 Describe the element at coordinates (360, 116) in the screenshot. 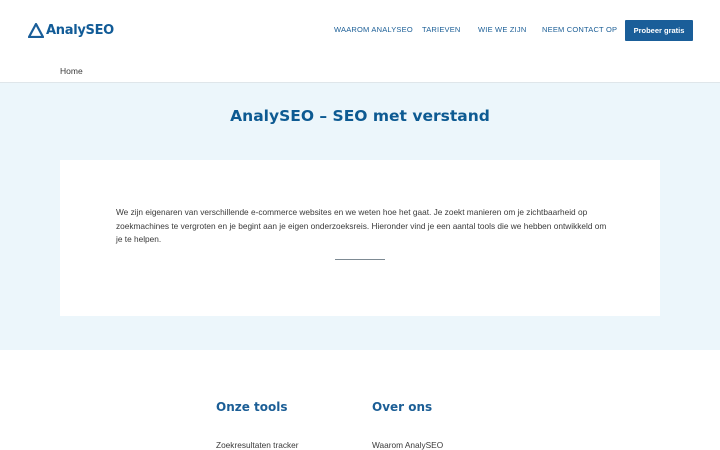

I see `page-title: AnalySEO – SEO met verstand` at that location.